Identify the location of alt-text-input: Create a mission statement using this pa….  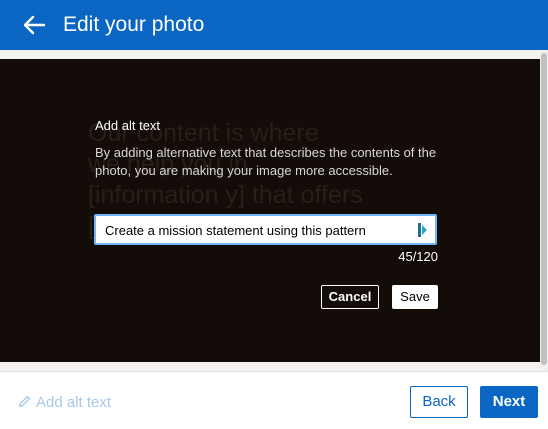
(265, 229).